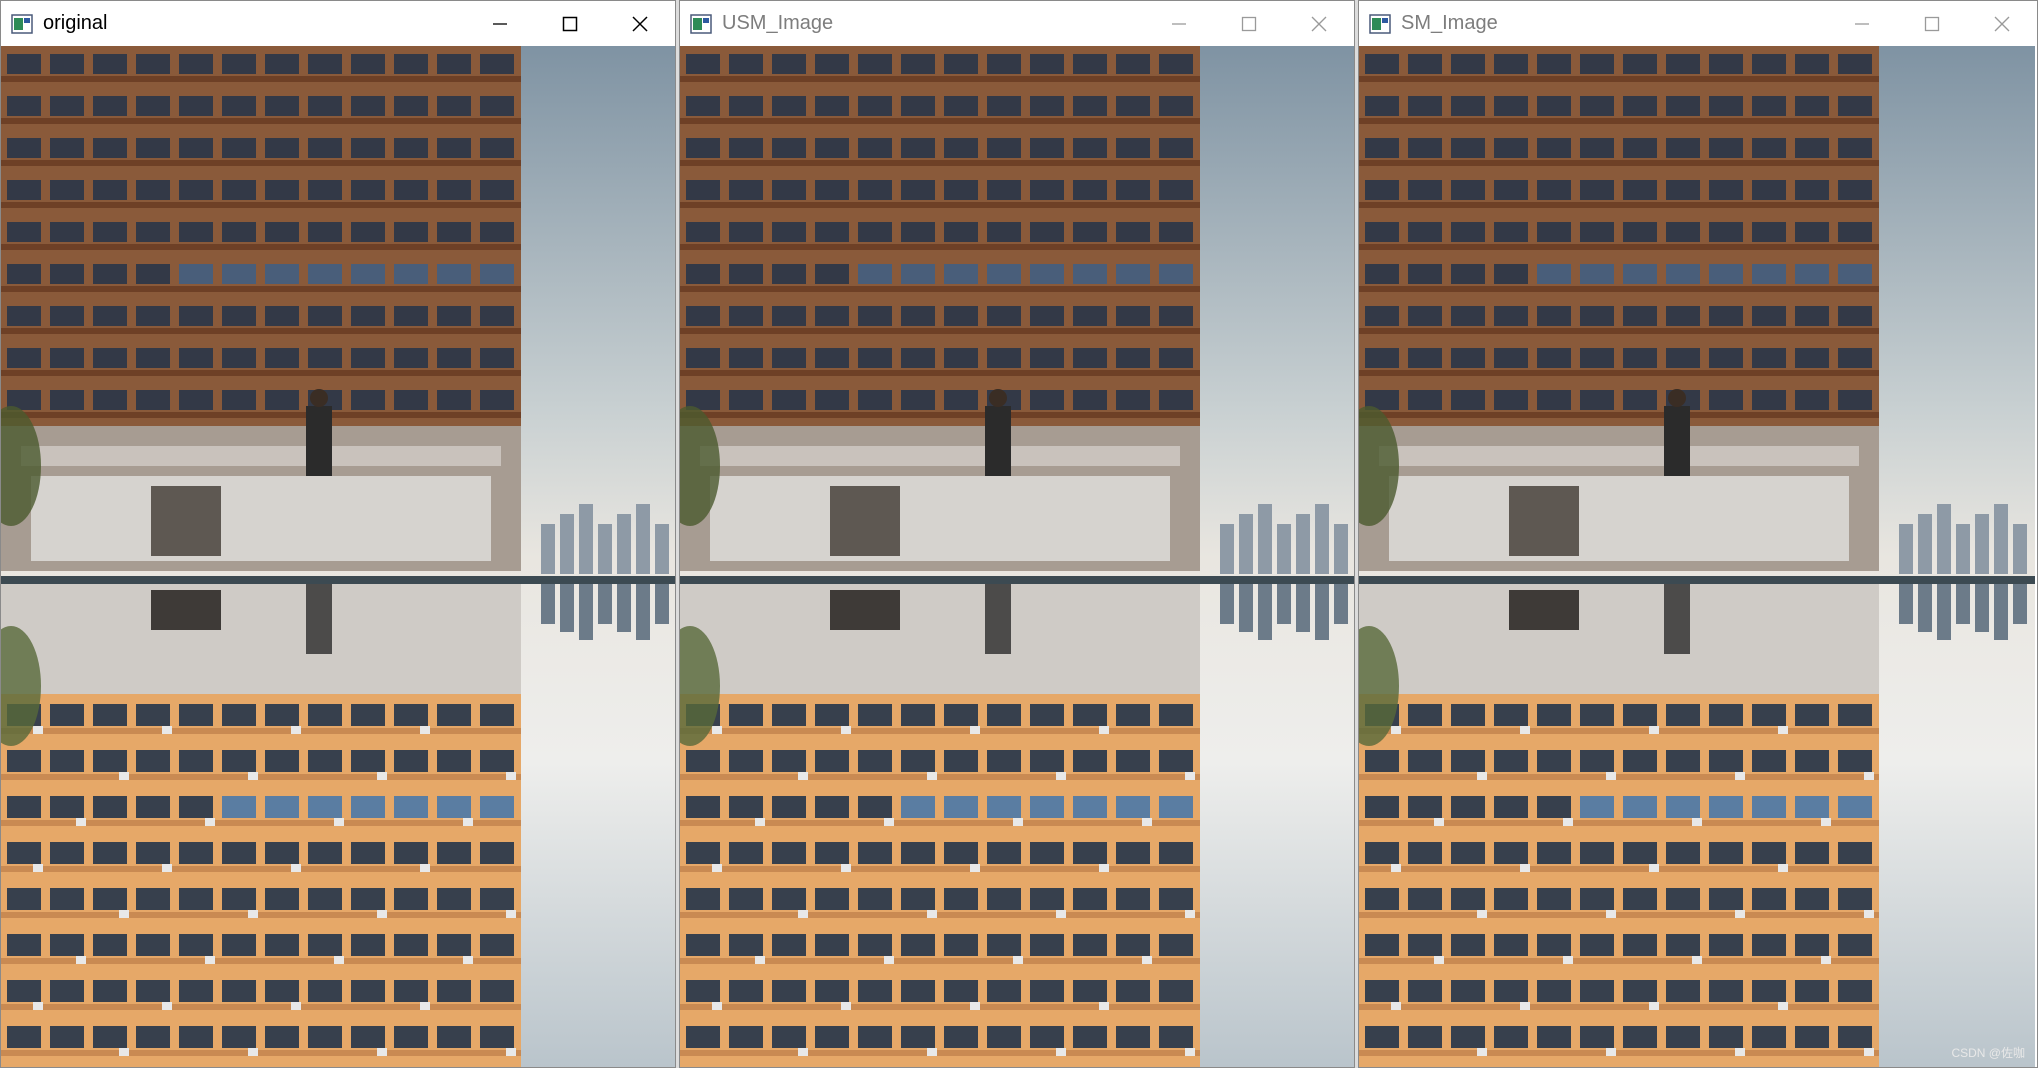 Image resolution: width=2038 pixels, height=1068 pixels. What do you see at coordinates (1017, 23) in the screenshot?
I see `title-bar: USM_Image` at bounding box center [1017, 23].